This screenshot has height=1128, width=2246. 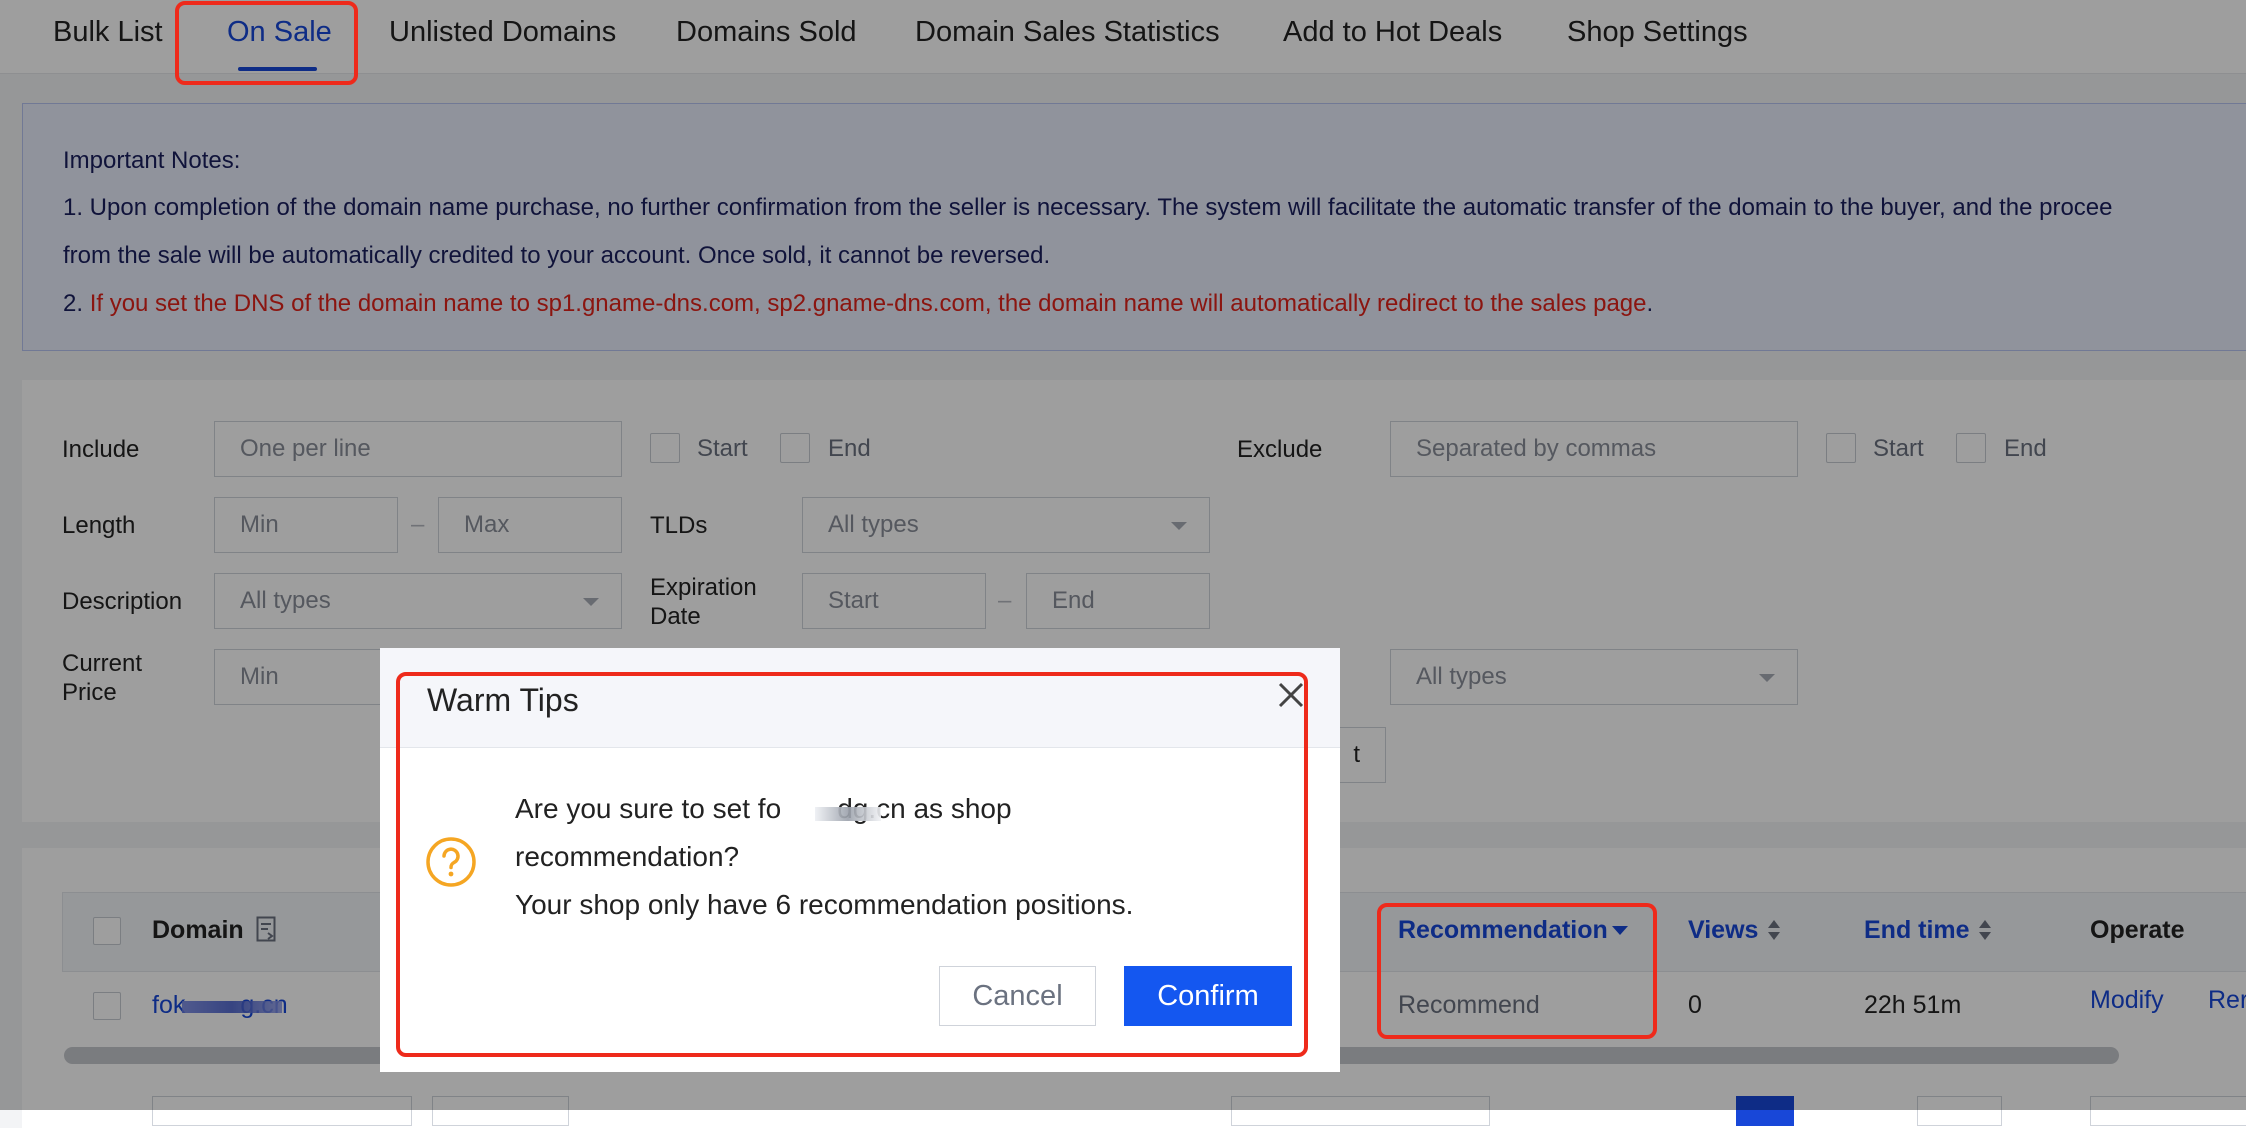 What do you see at coordinates (852, 864) in the screenshot?
I see `highlight-dialog` at bounding box center [852, 864].